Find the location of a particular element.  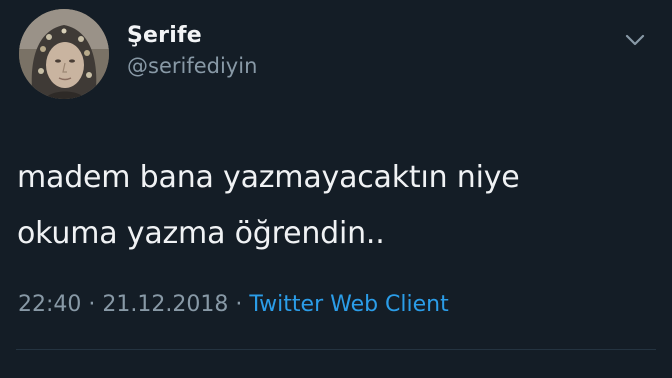

tweet-text-line: okuma yazma öğrendin.. is located at coordinates (201, 233).